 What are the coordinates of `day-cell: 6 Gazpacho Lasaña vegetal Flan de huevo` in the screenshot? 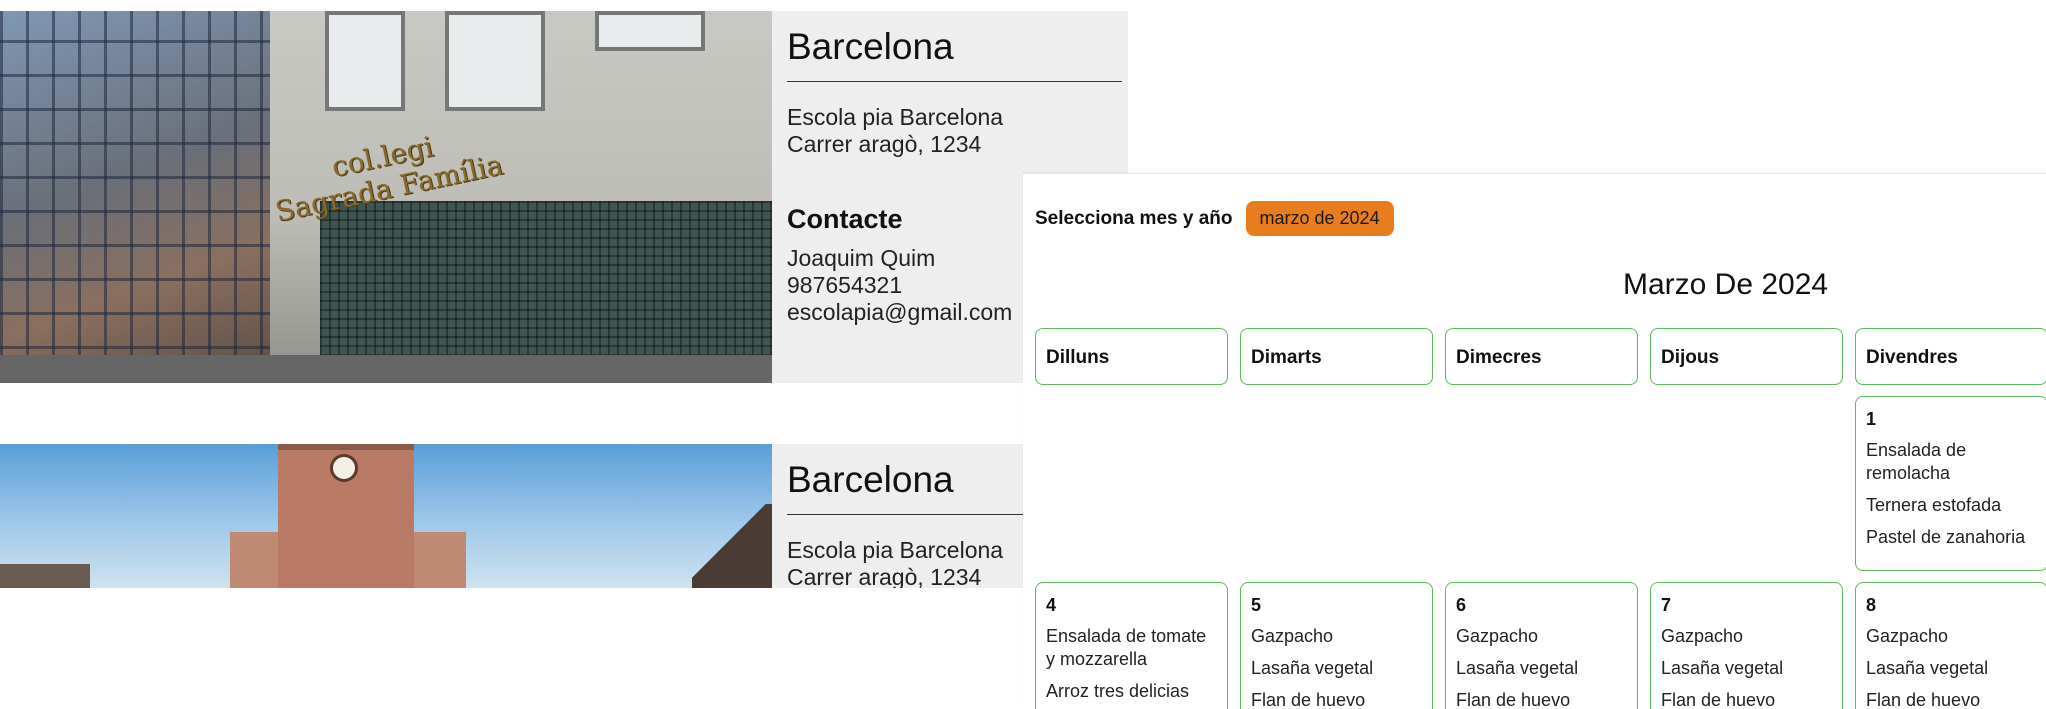 It's located at (1541, 645).